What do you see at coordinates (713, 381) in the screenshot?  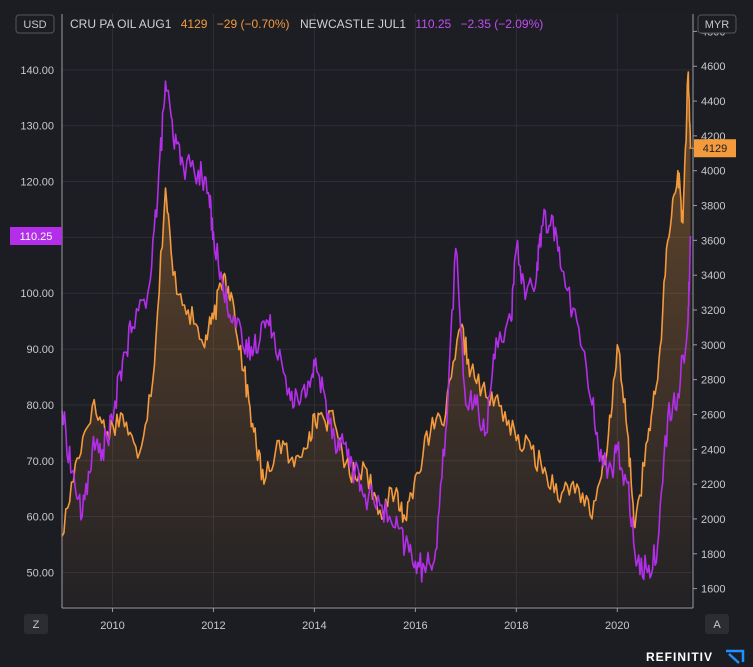 I see `right-tick-label: 2800` at bounding box center [713, 381].